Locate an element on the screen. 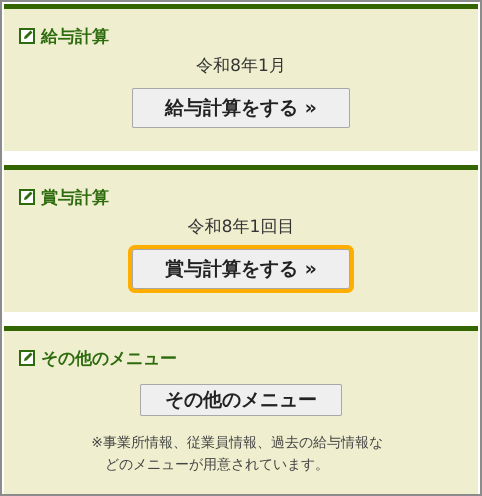 Image resolution: width=482 pixels, height=496 pixels. period-label: 令和8年1回目 is located at coordinates (241, 227).